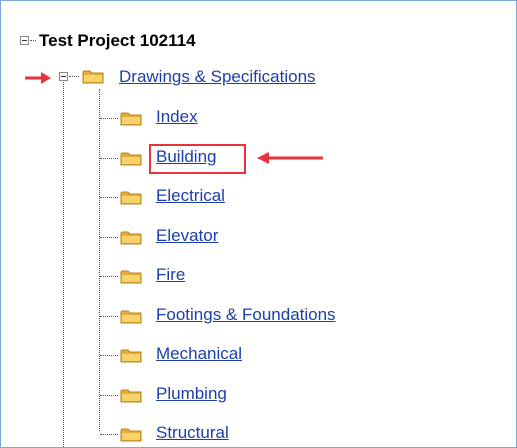 This screenshot has height=448, width=517. What do you see at coordinates (177, 117) in the screenshot?
I see `tree-item-index: Index` at bounding box center [177, 117].